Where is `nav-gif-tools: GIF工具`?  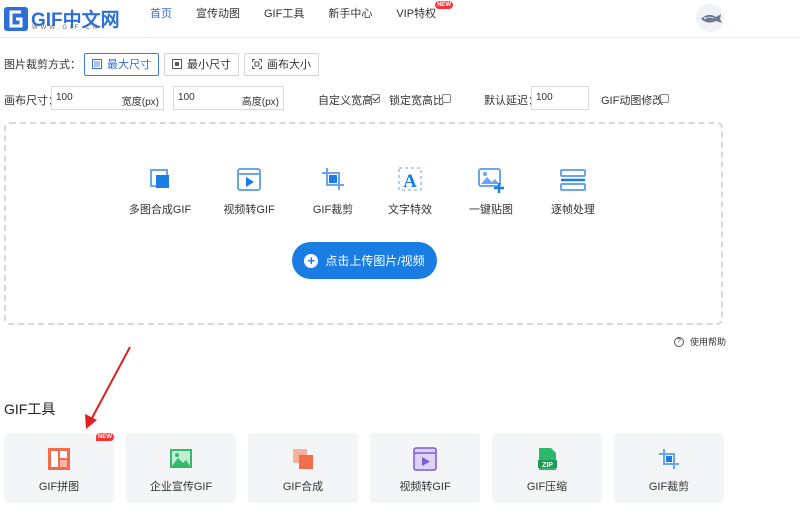
nav-gif-tools: GIF工具 is located at coordinates (284, 19).